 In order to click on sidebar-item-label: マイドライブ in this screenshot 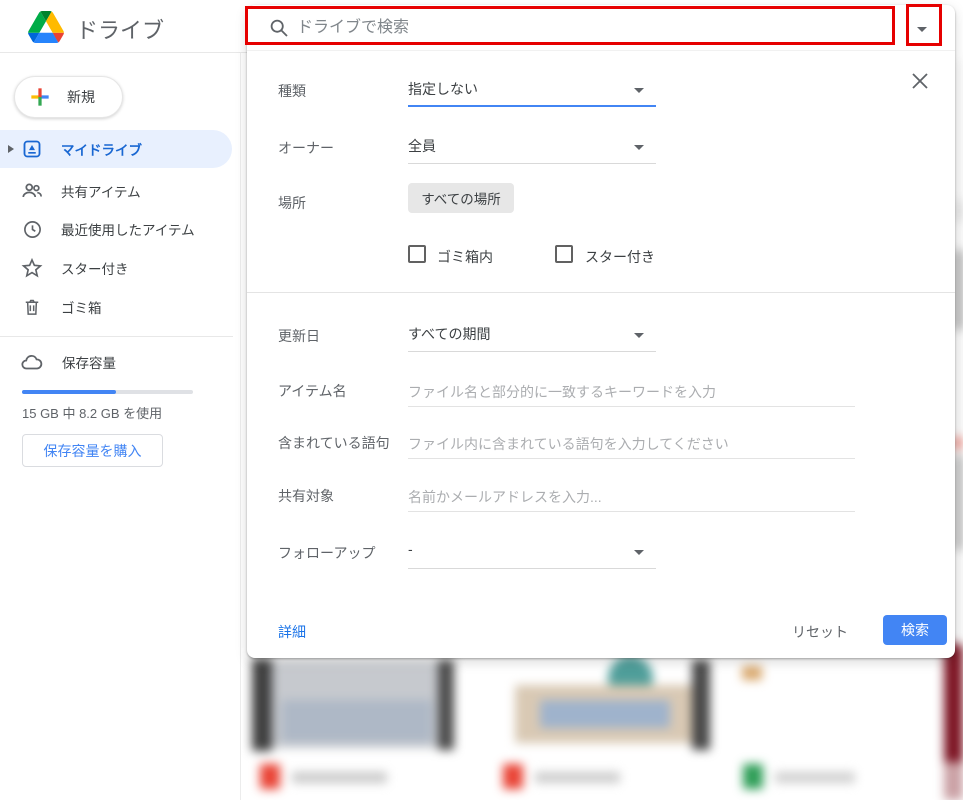, I will do `click(101, 150)`.